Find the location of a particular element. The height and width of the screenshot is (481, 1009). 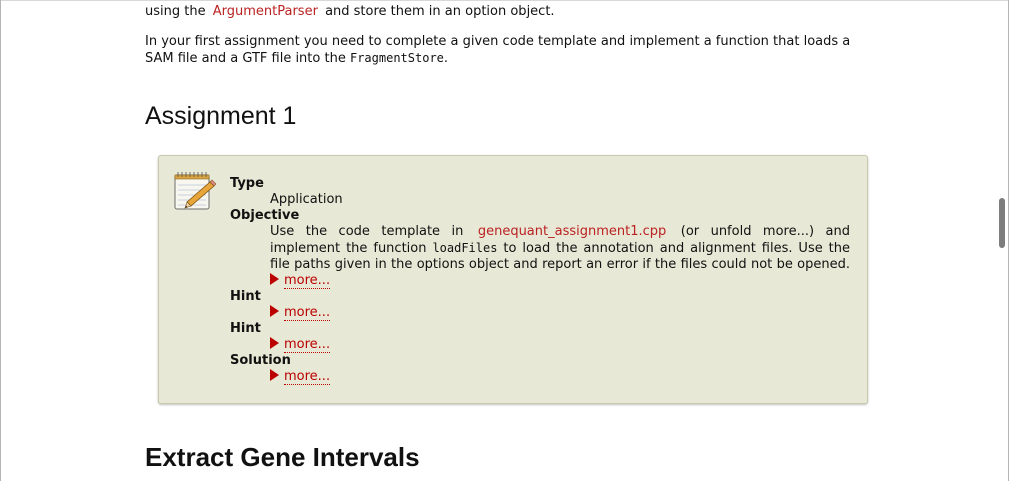

vertical-scrollbar-thumb is located at coordinates (1002, 223).